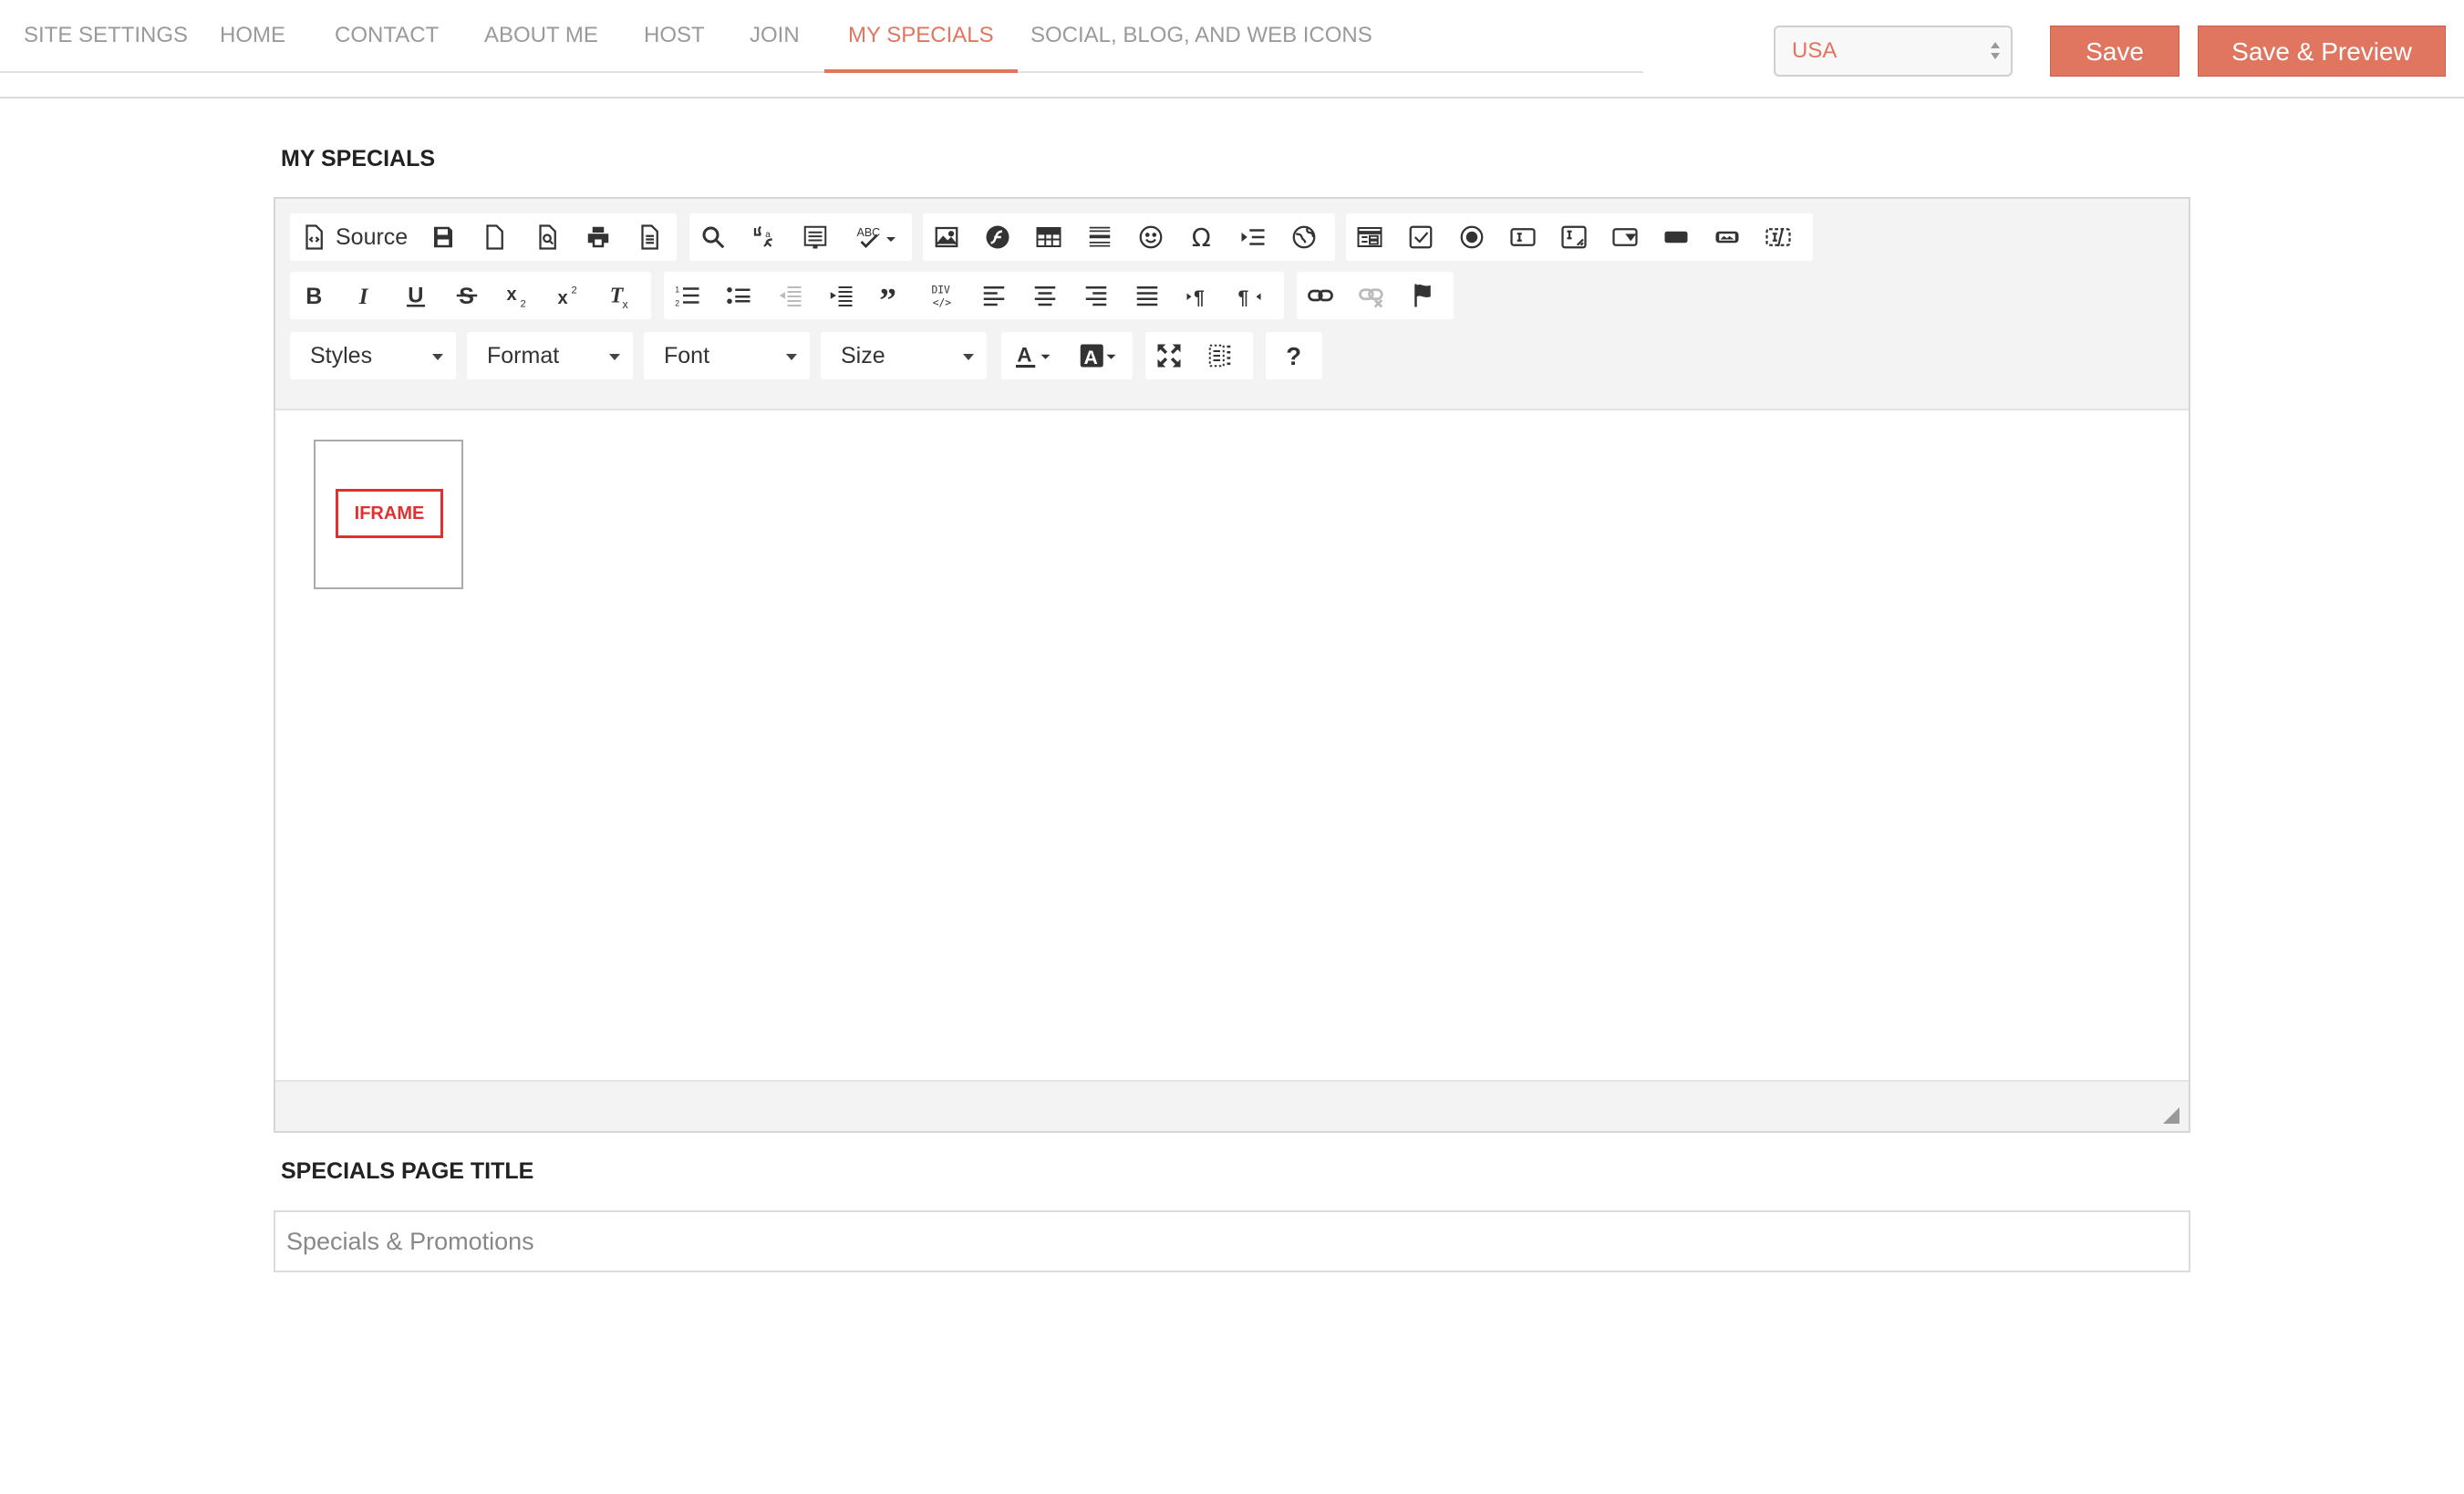 This screenshot has width=2464, height=1494. What do you see at coordinates (687, 355) in the screenshot?
I see `font-dropdown-label: Font` at bounding box center [687, 355].